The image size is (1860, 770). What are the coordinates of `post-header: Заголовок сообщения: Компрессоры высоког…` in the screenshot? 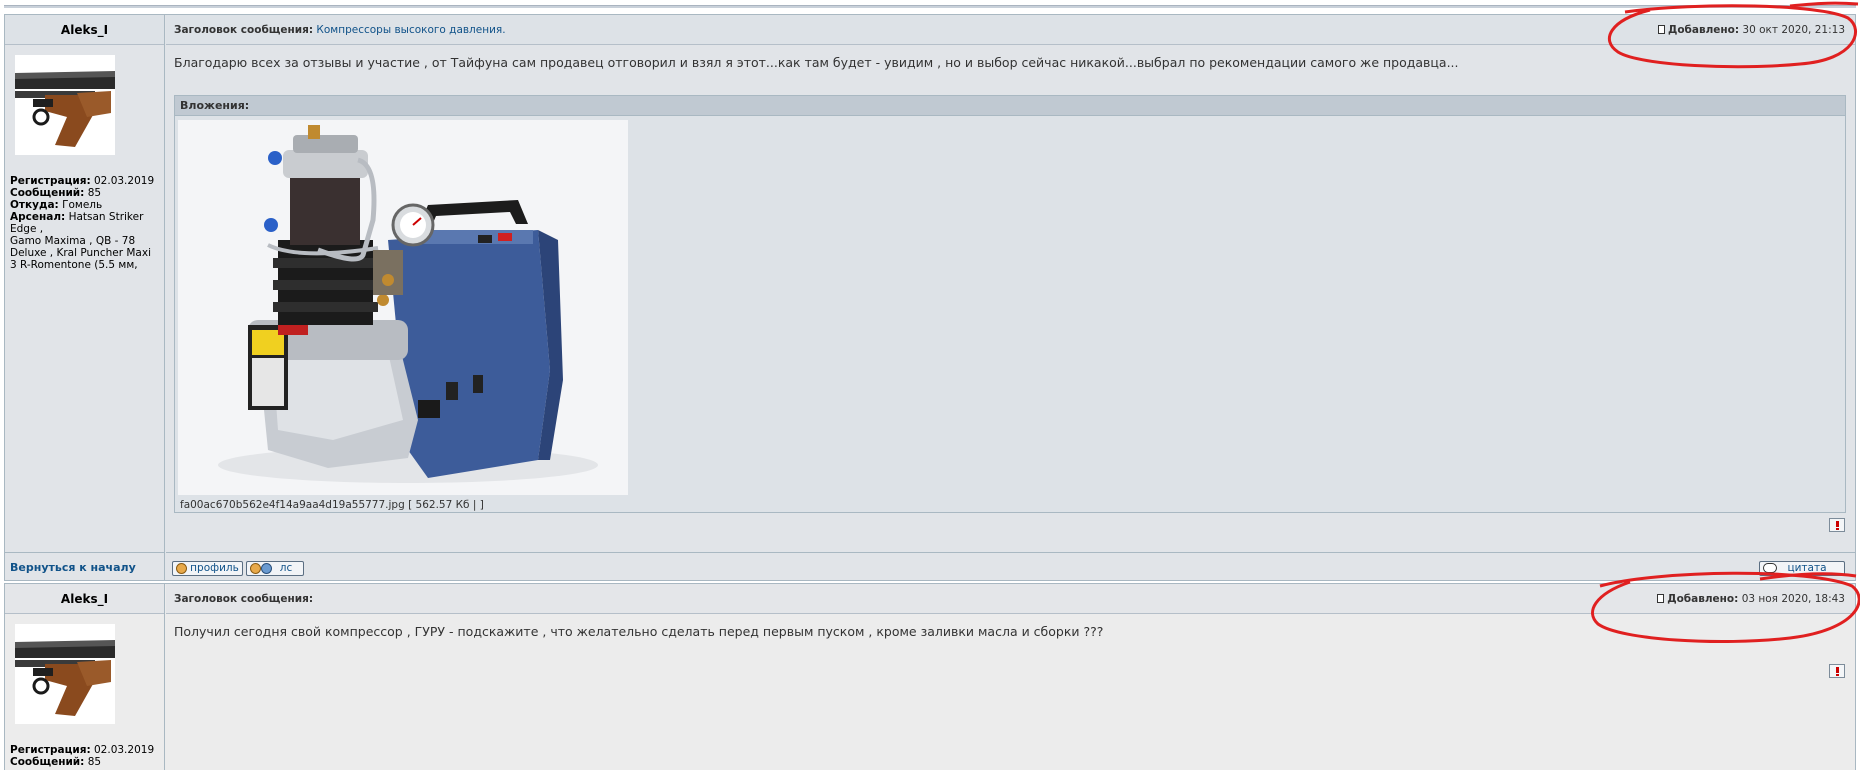 It's located at (1010, 30).